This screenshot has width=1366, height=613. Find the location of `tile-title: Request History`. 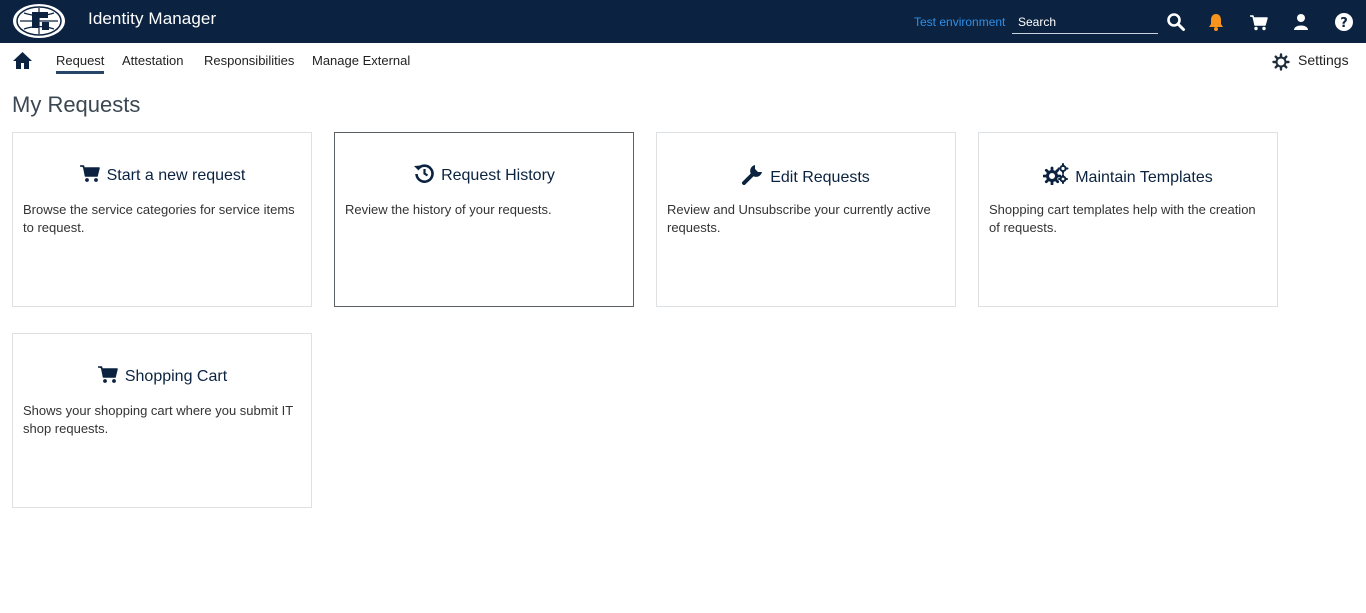

tile-title: Request History is located at coordinates (498, 175).